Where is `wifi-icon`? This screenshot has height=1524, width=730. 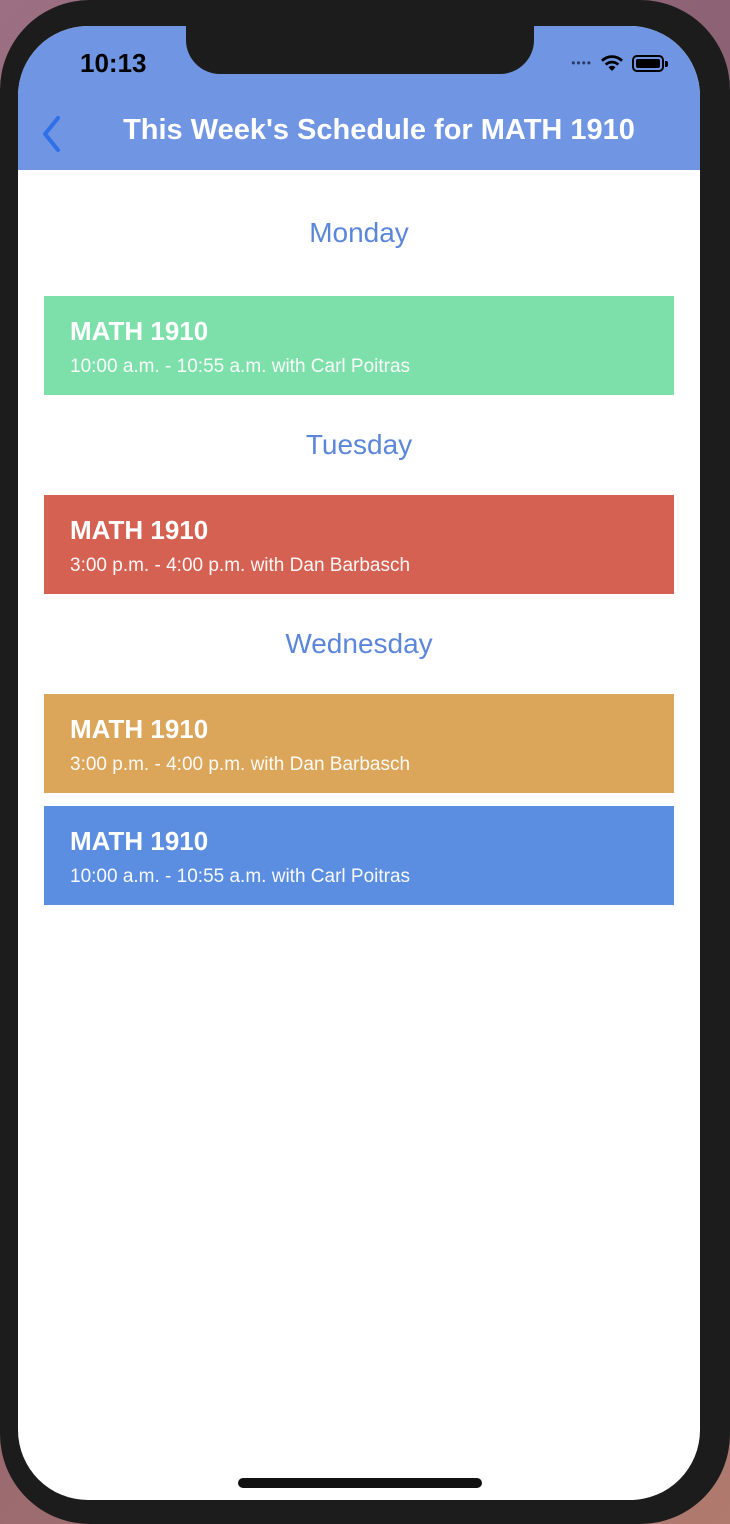
wifi-icon is located at coordinates (612, 63).